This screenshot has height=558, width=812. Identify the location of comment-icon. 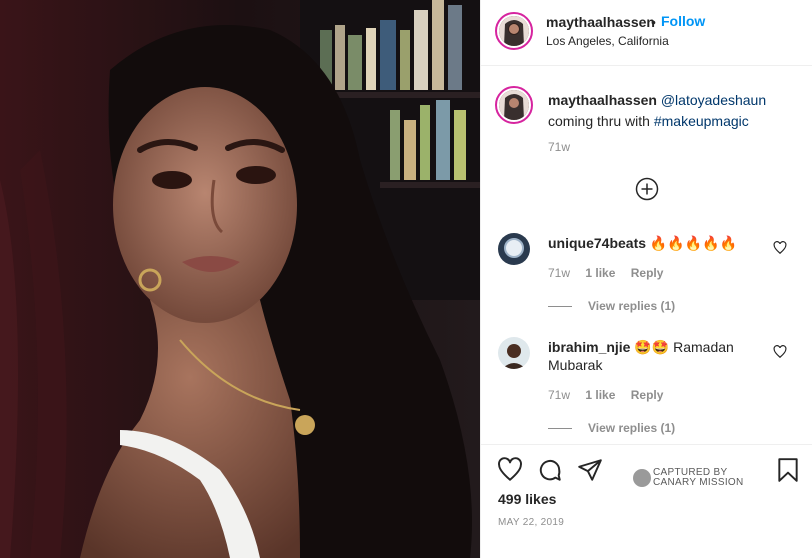
(550, 470).